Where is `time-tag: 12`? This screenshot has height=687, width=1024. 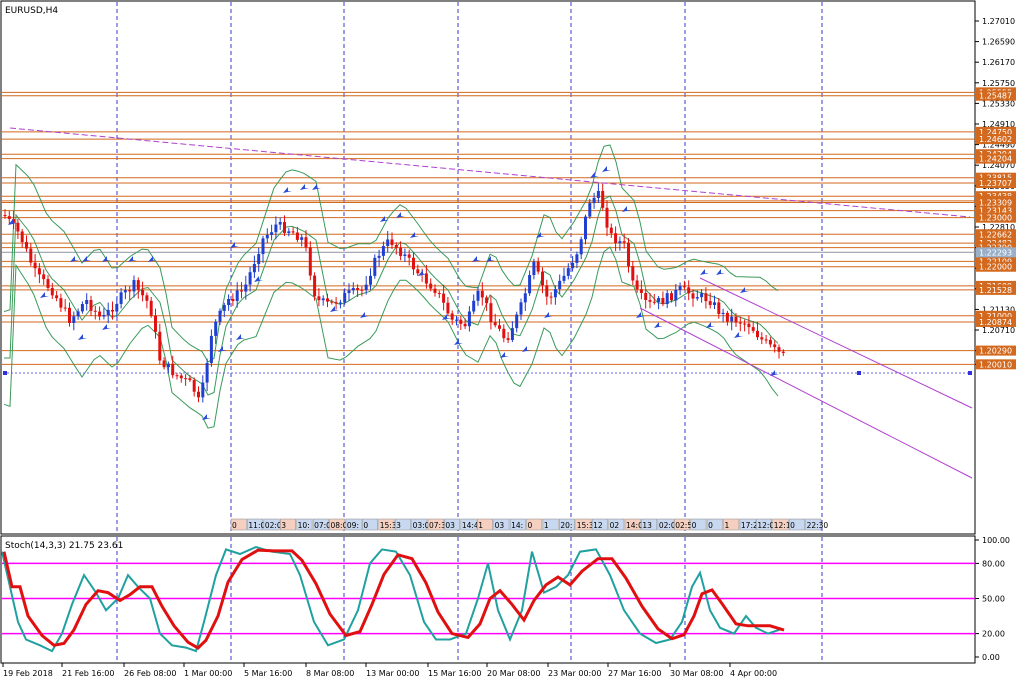 time-tag: 12 is located at coordinates (599, 524).